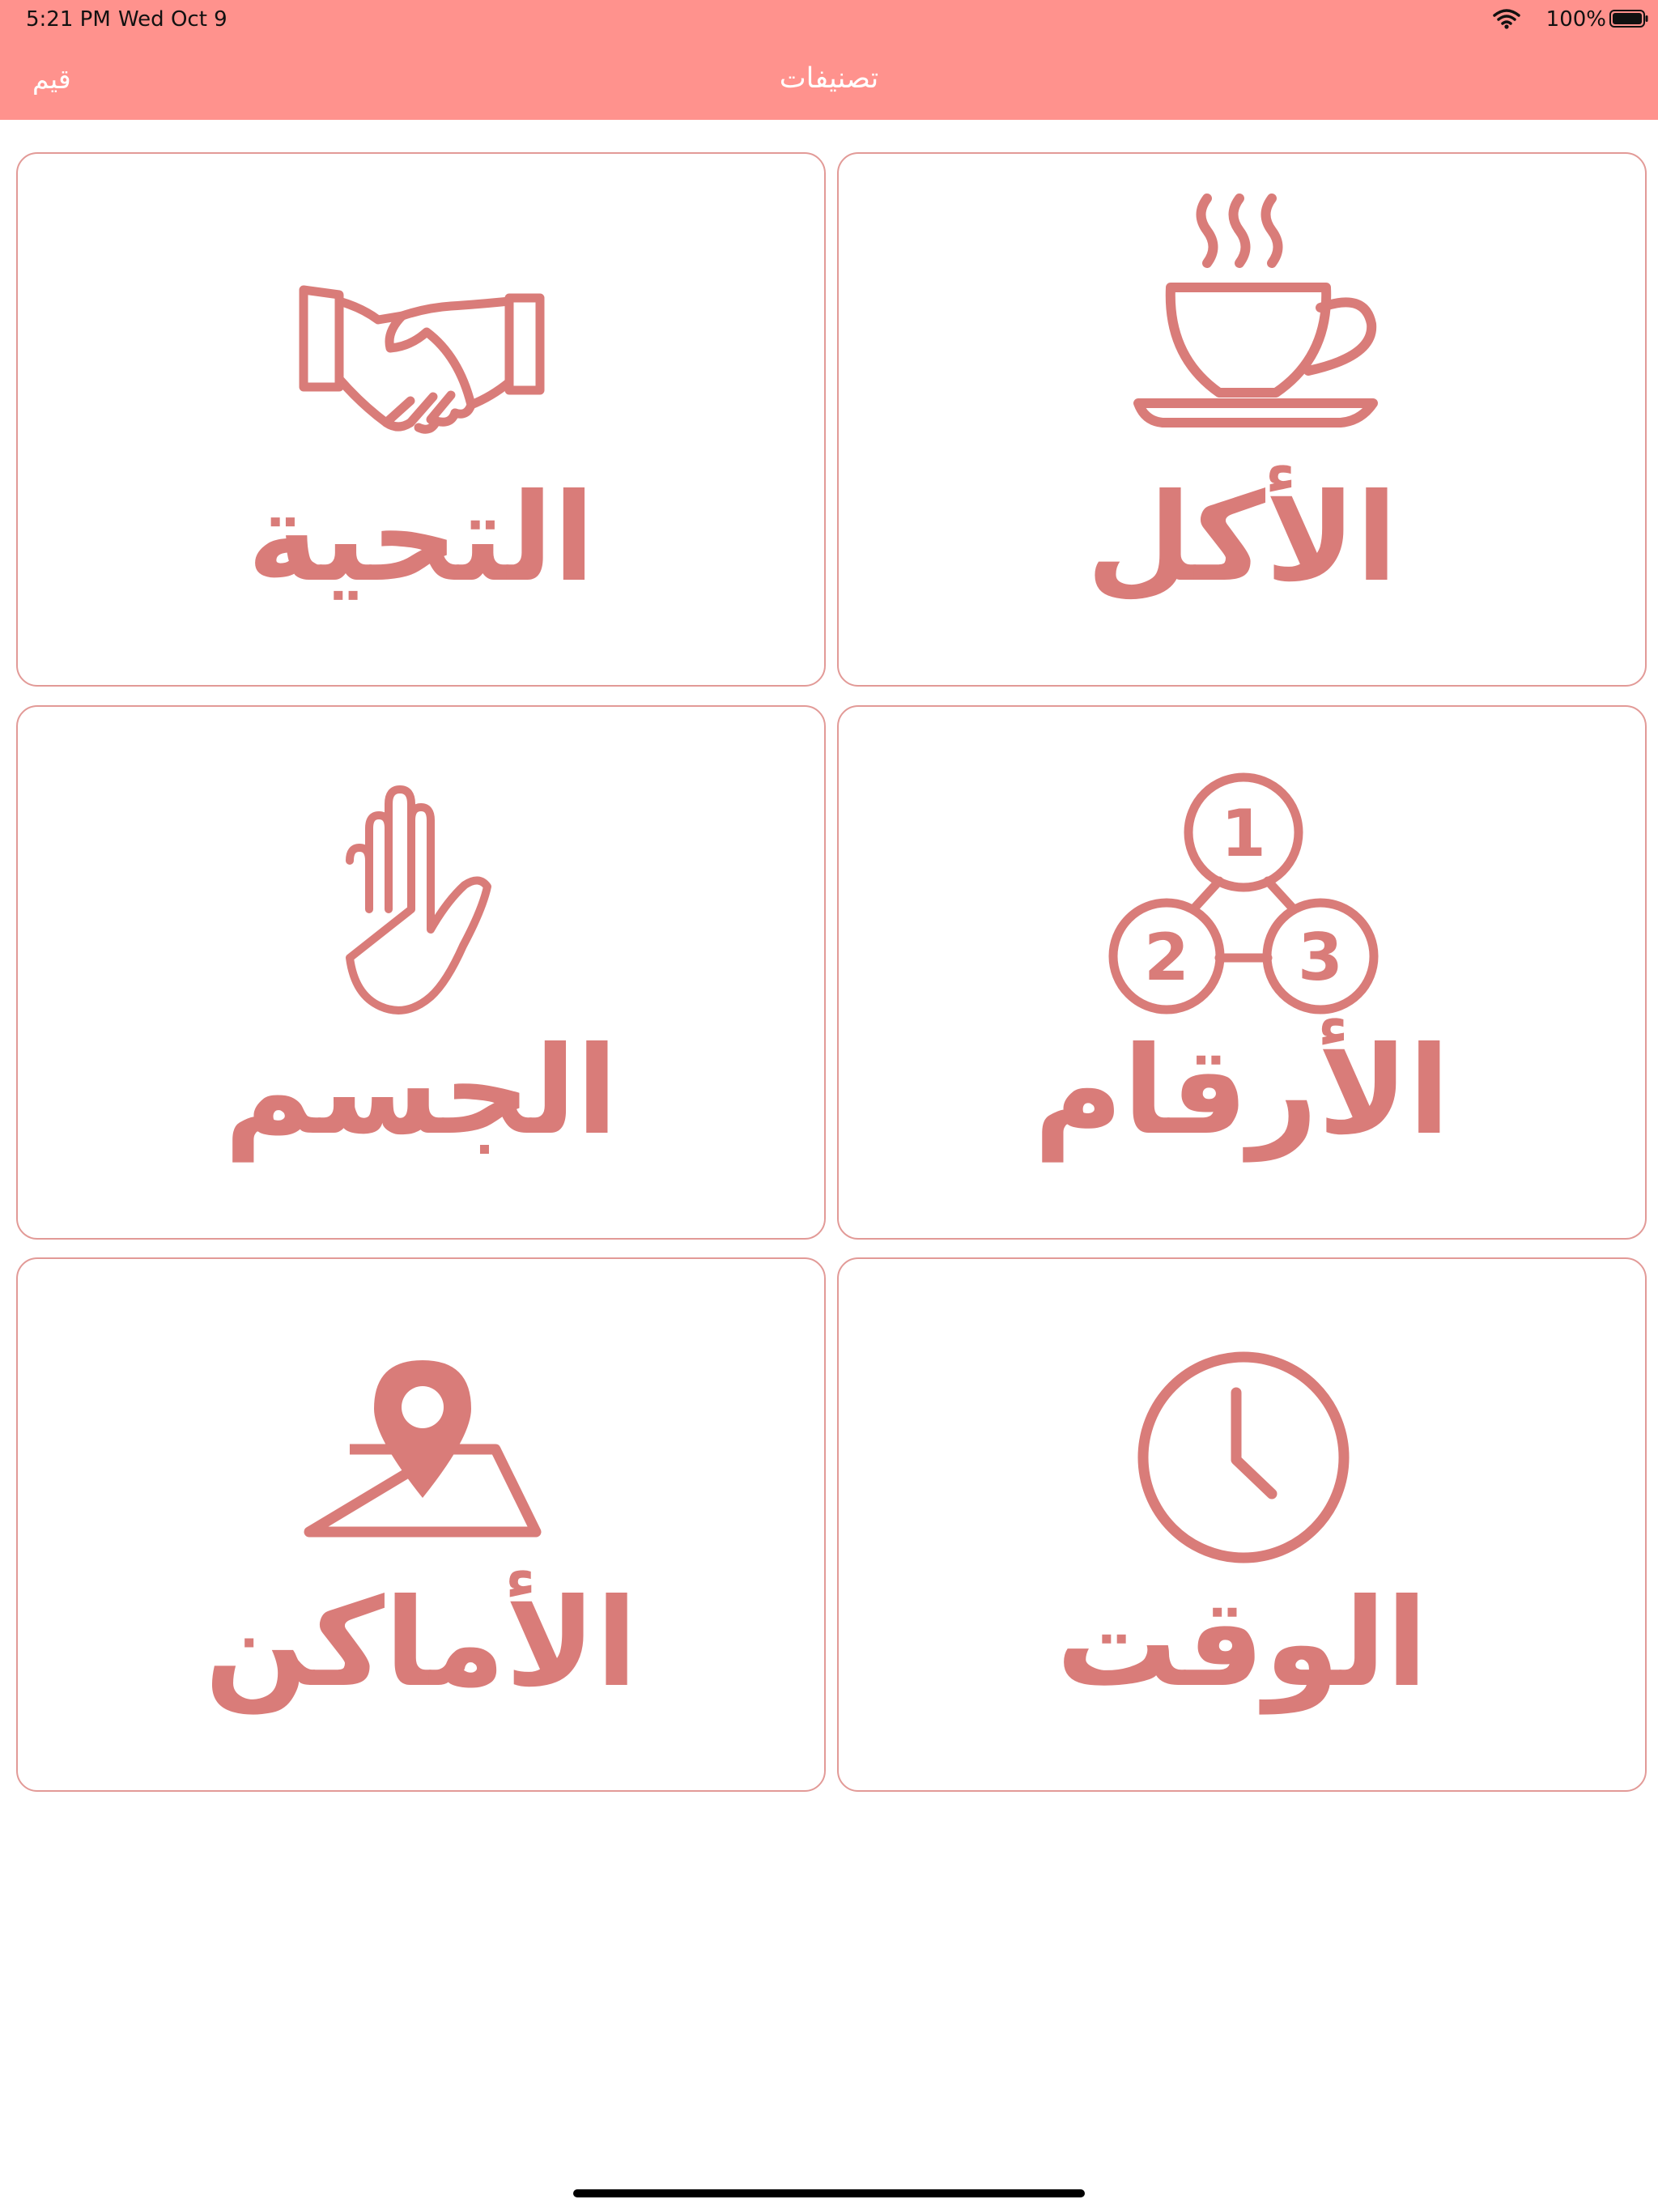 The height and width of the screenshot is (2212, 1658). What do you see at coordinates (418, 900) in the screenshot?
I see `hand-icon` at bounding box center [418, 900].